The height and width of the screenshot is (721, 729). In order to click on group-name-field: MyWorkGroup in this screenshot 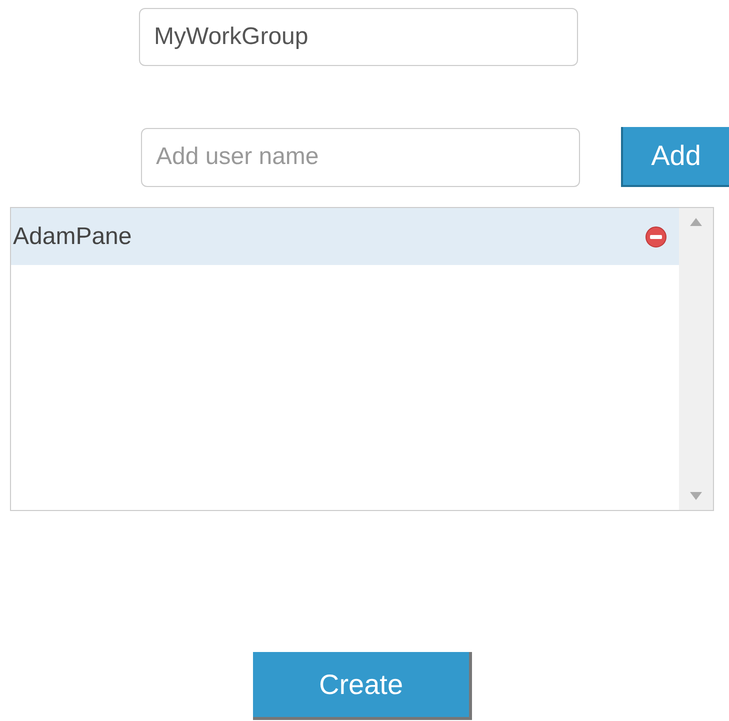, I will do `click(358, 37)`.